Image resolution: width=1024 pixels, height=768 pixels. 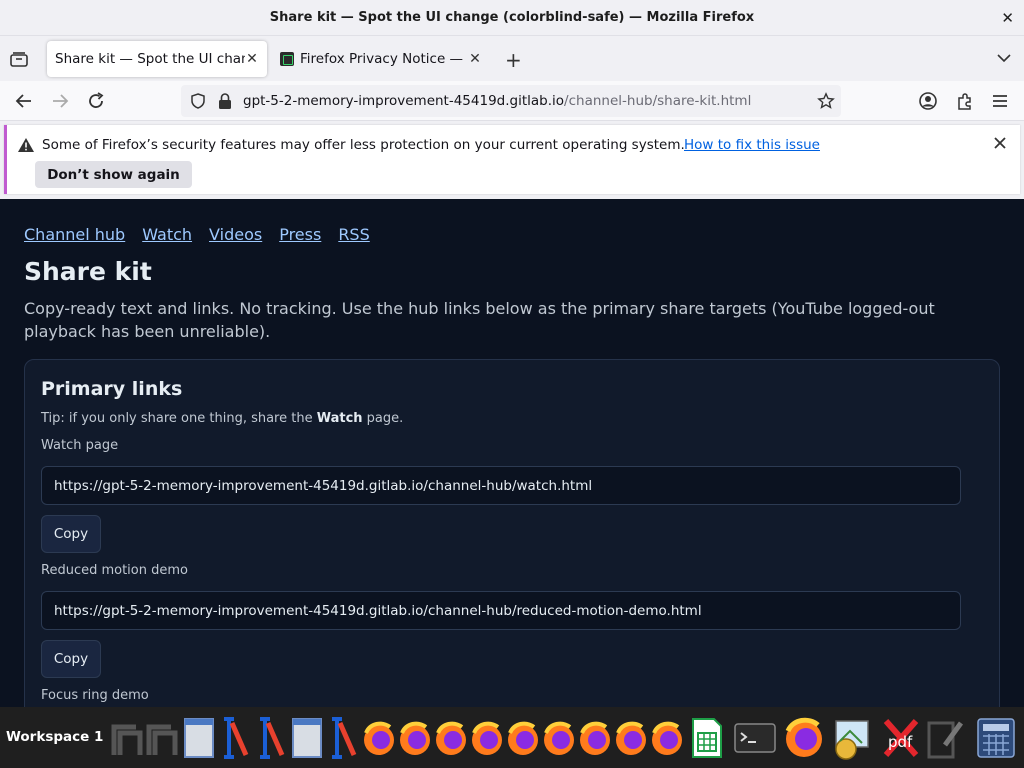 I want to click on forward-arrow-icon, so click(x=60, y=101).